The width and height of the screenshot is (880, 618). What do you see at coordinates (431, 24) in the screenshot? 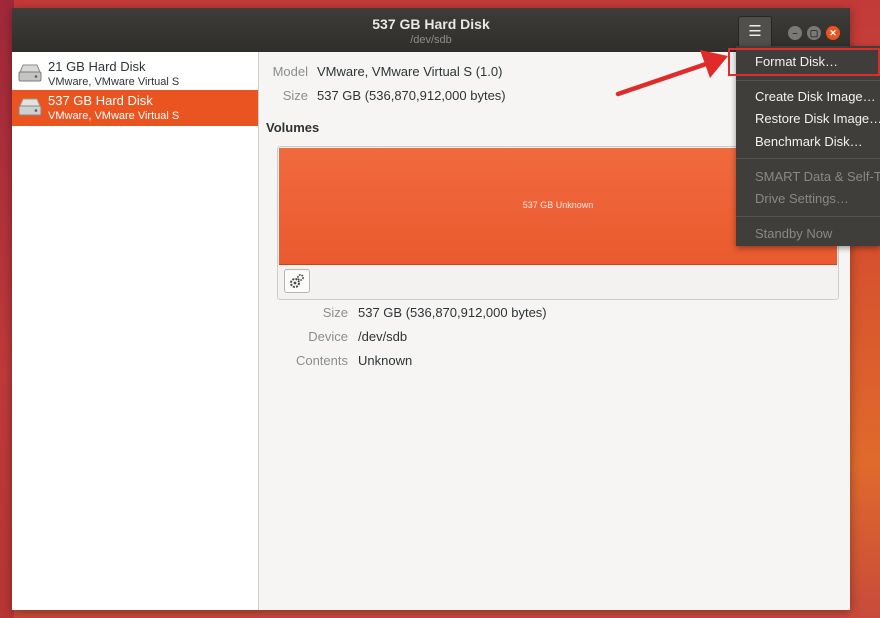
I see `window-title: 537 GB Hard Disk` at bounding box center [431, 24].